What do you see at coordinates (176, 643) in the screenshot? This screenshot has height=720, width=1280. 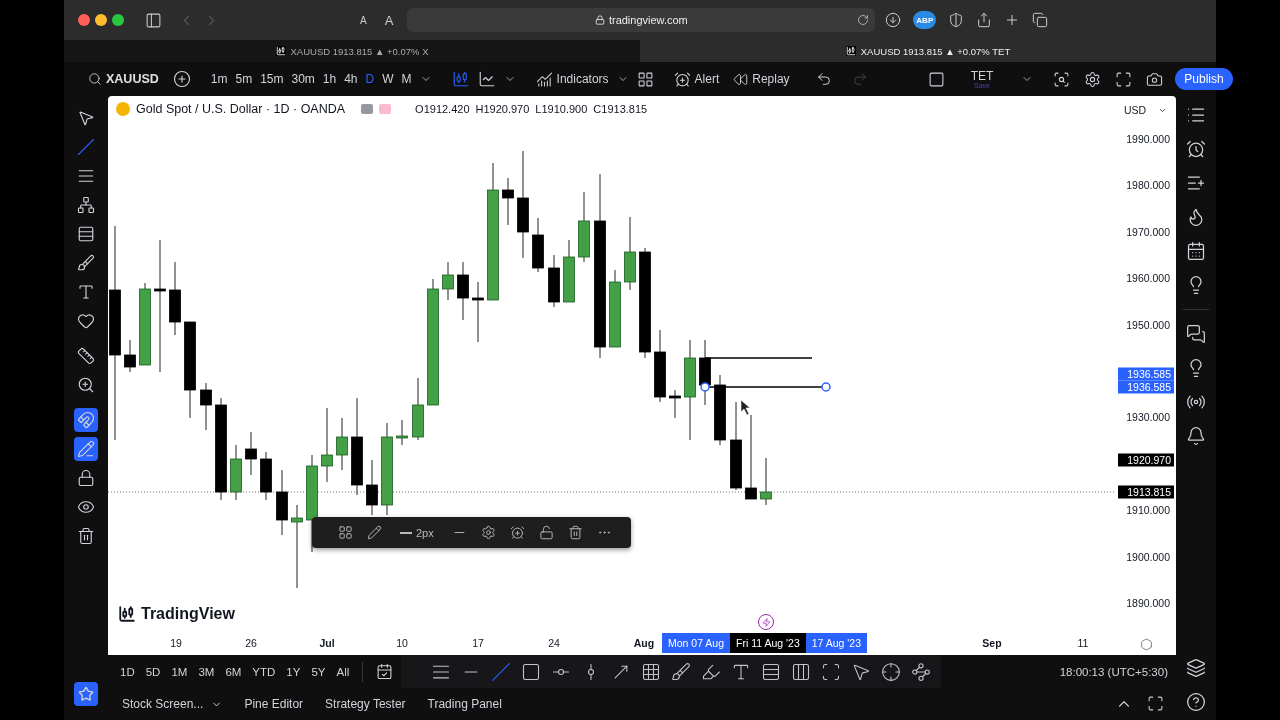 I see `date-label: 19` at bounding box center [176, 643].